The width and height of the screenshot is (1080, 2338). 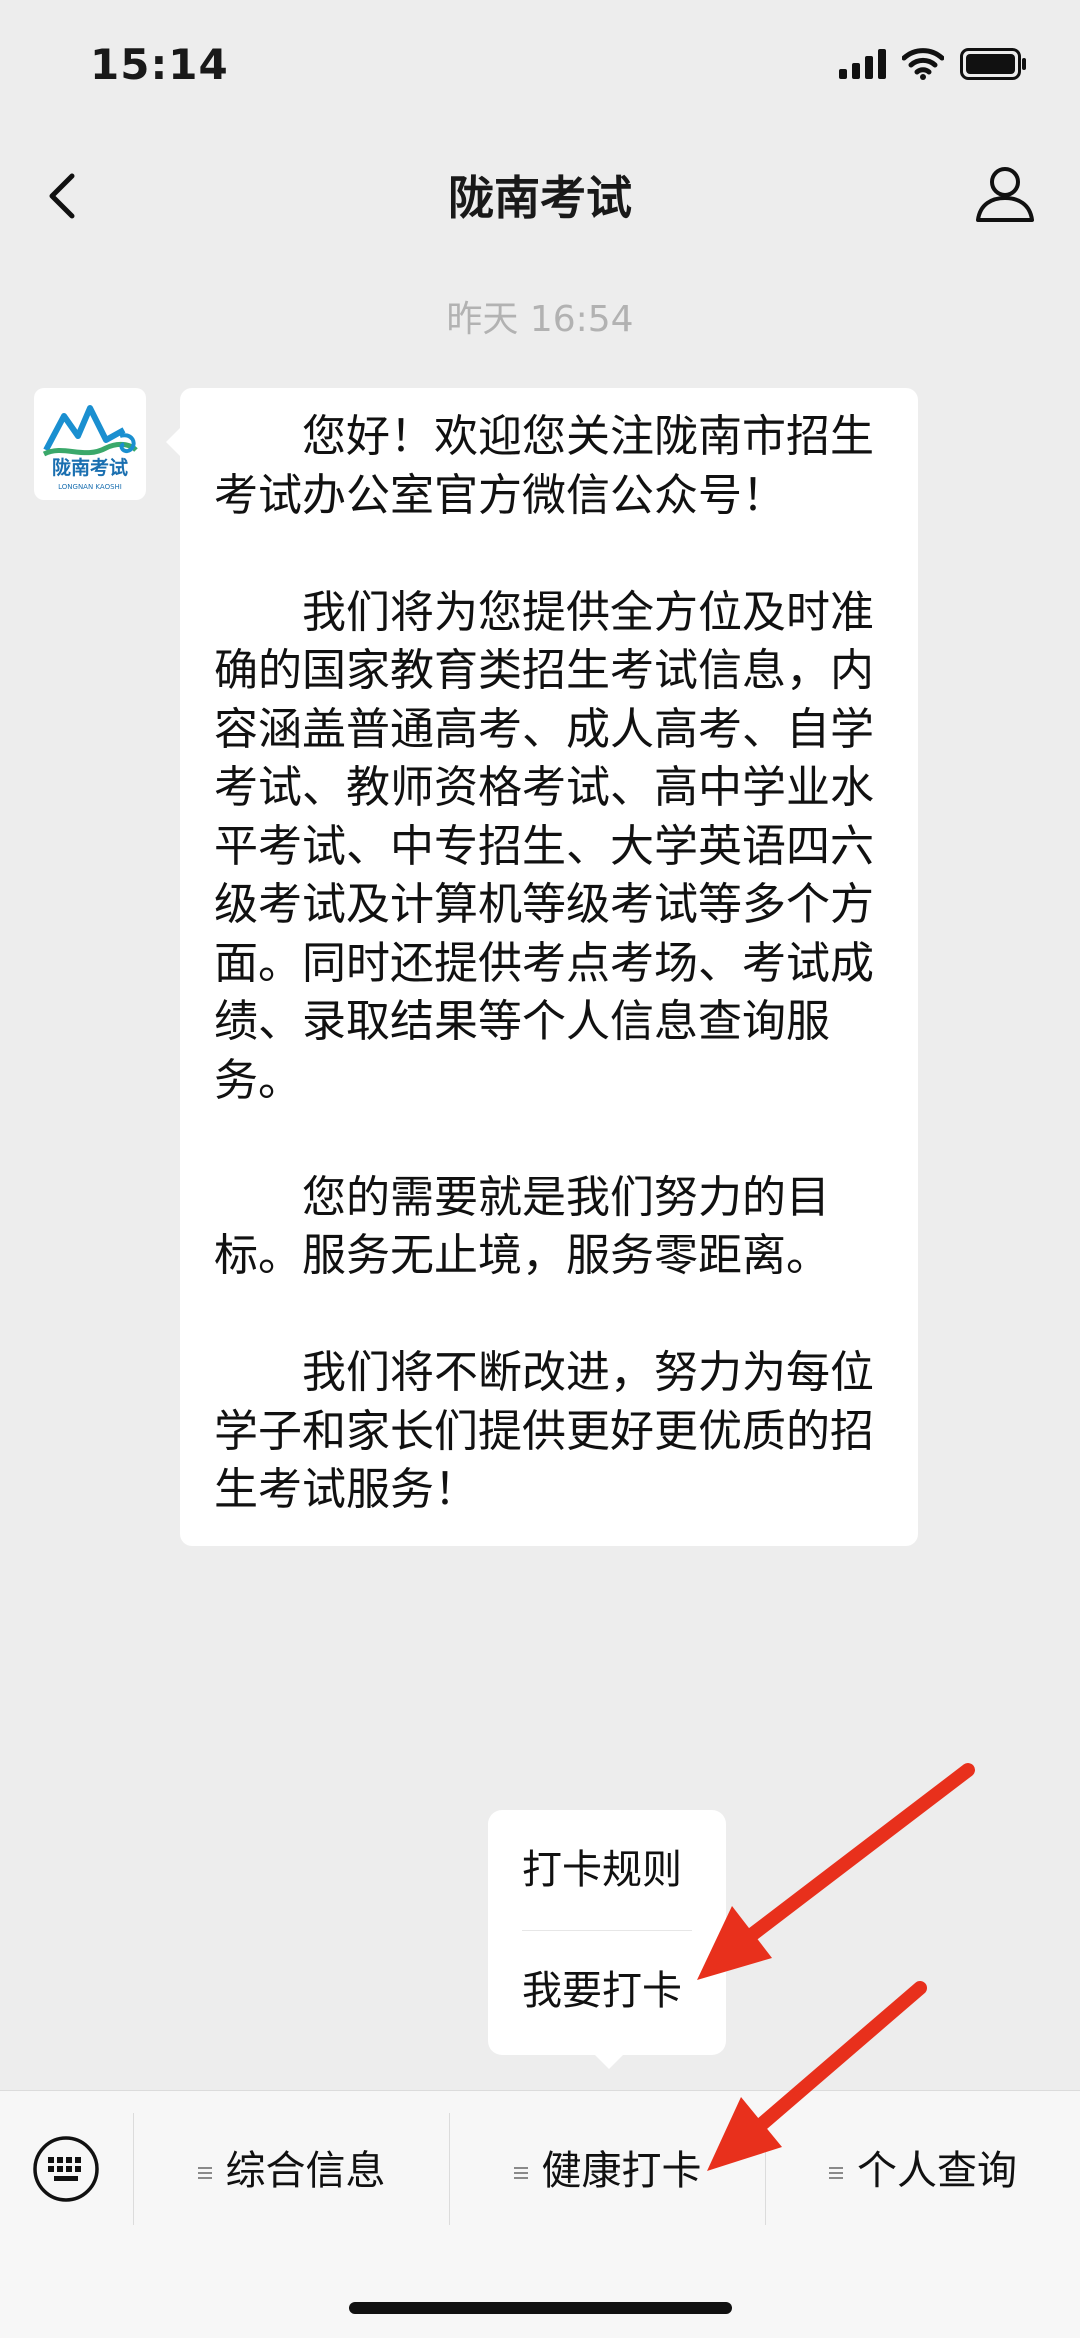 I want to click on menu-item-health-checkin: 健康打卡, so click(x=607, y=2171).